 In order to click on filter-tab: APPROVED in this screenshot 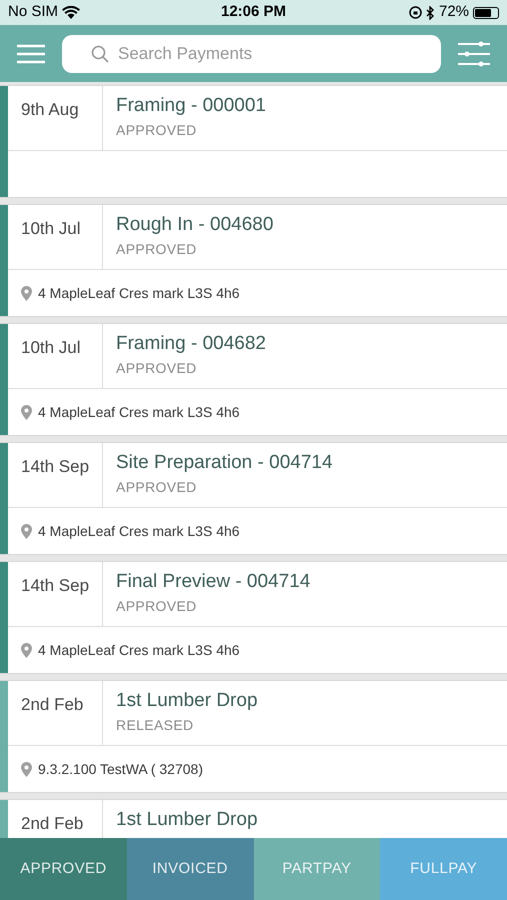, I will do `click(63, 869)`.